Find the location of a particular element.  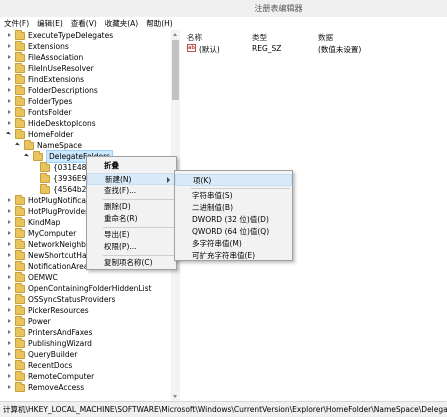

column-header-type: 类型 is located at coordinates (259, 37).